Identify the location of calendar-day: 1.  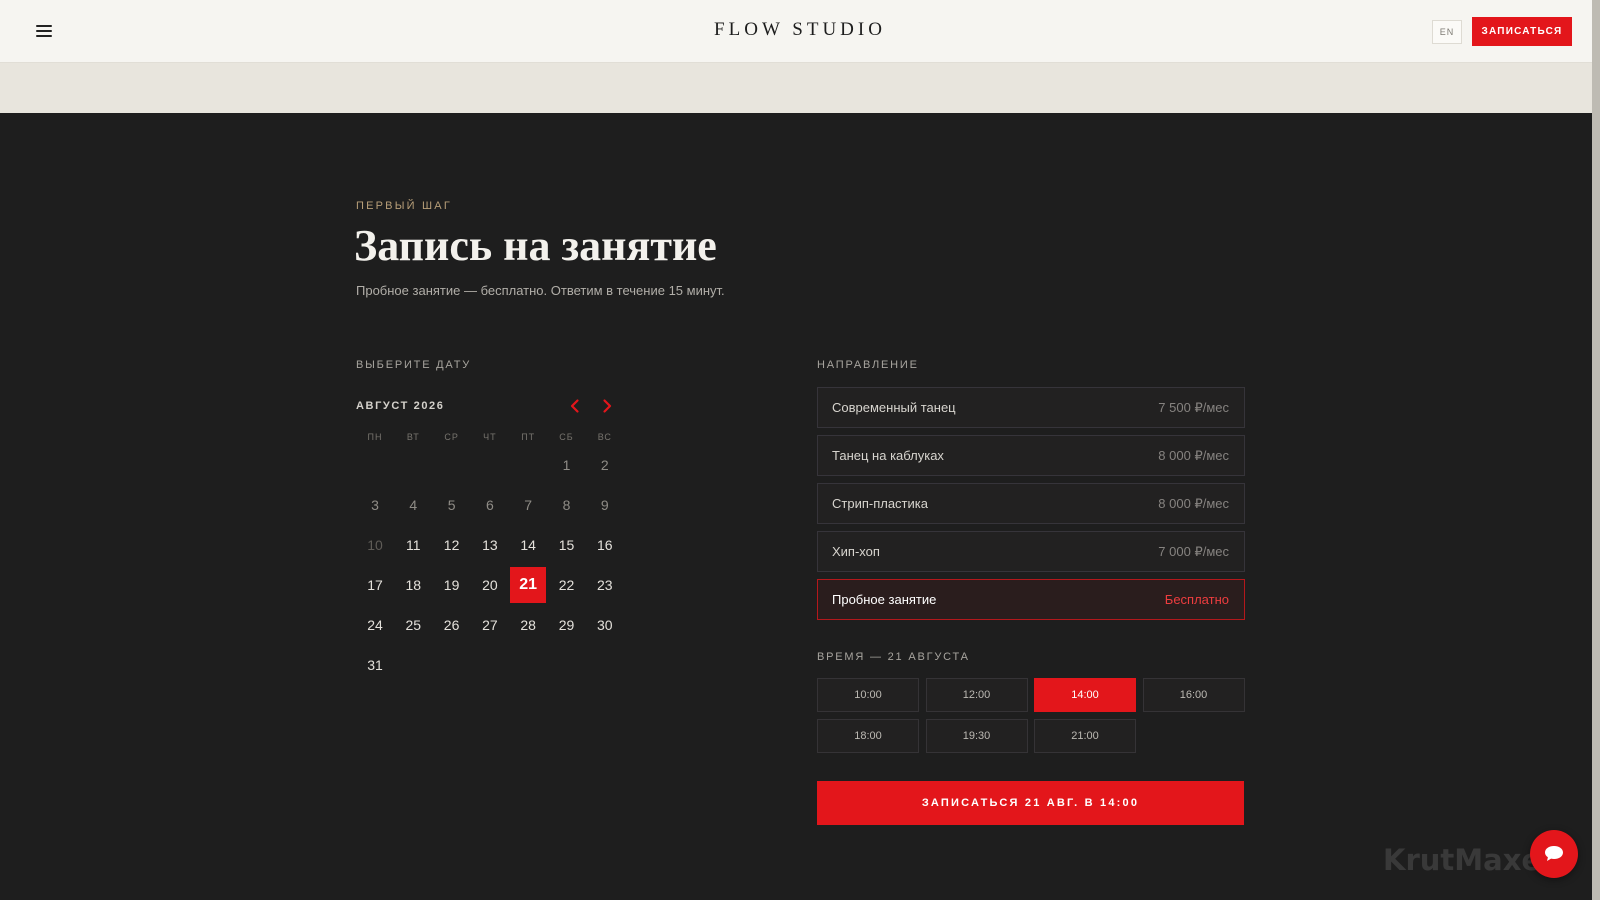
(567, 465).